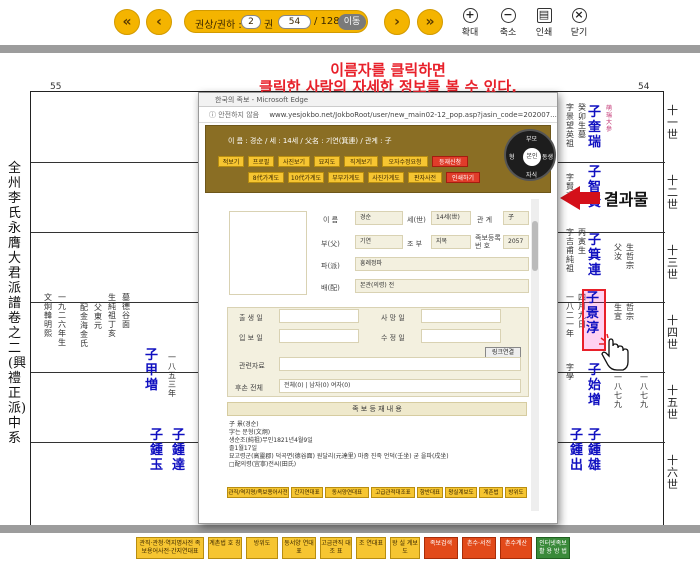 This screenshot has height=565, width=700. I want to click on volume-select: 2, so click(251, 22).